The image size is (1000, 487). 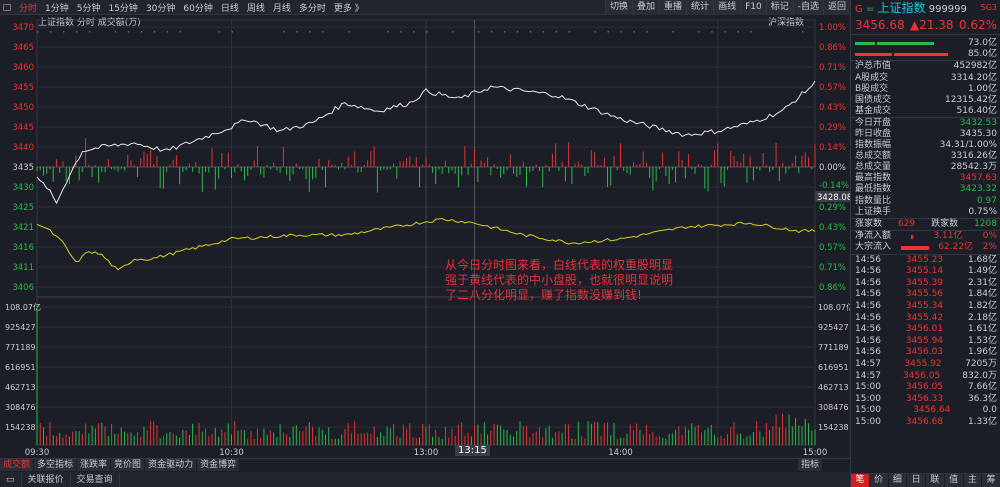 What do you see at coordinates (873, 167) in the screenshot?
I see `stat-label: 总成交量` at bounding box center [873, 167].